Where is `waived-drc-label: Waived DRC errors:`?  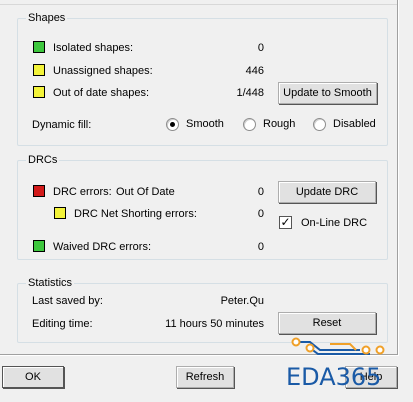 waived-drc-label: Waived DRC errors: is located at coordinates (102, 247).